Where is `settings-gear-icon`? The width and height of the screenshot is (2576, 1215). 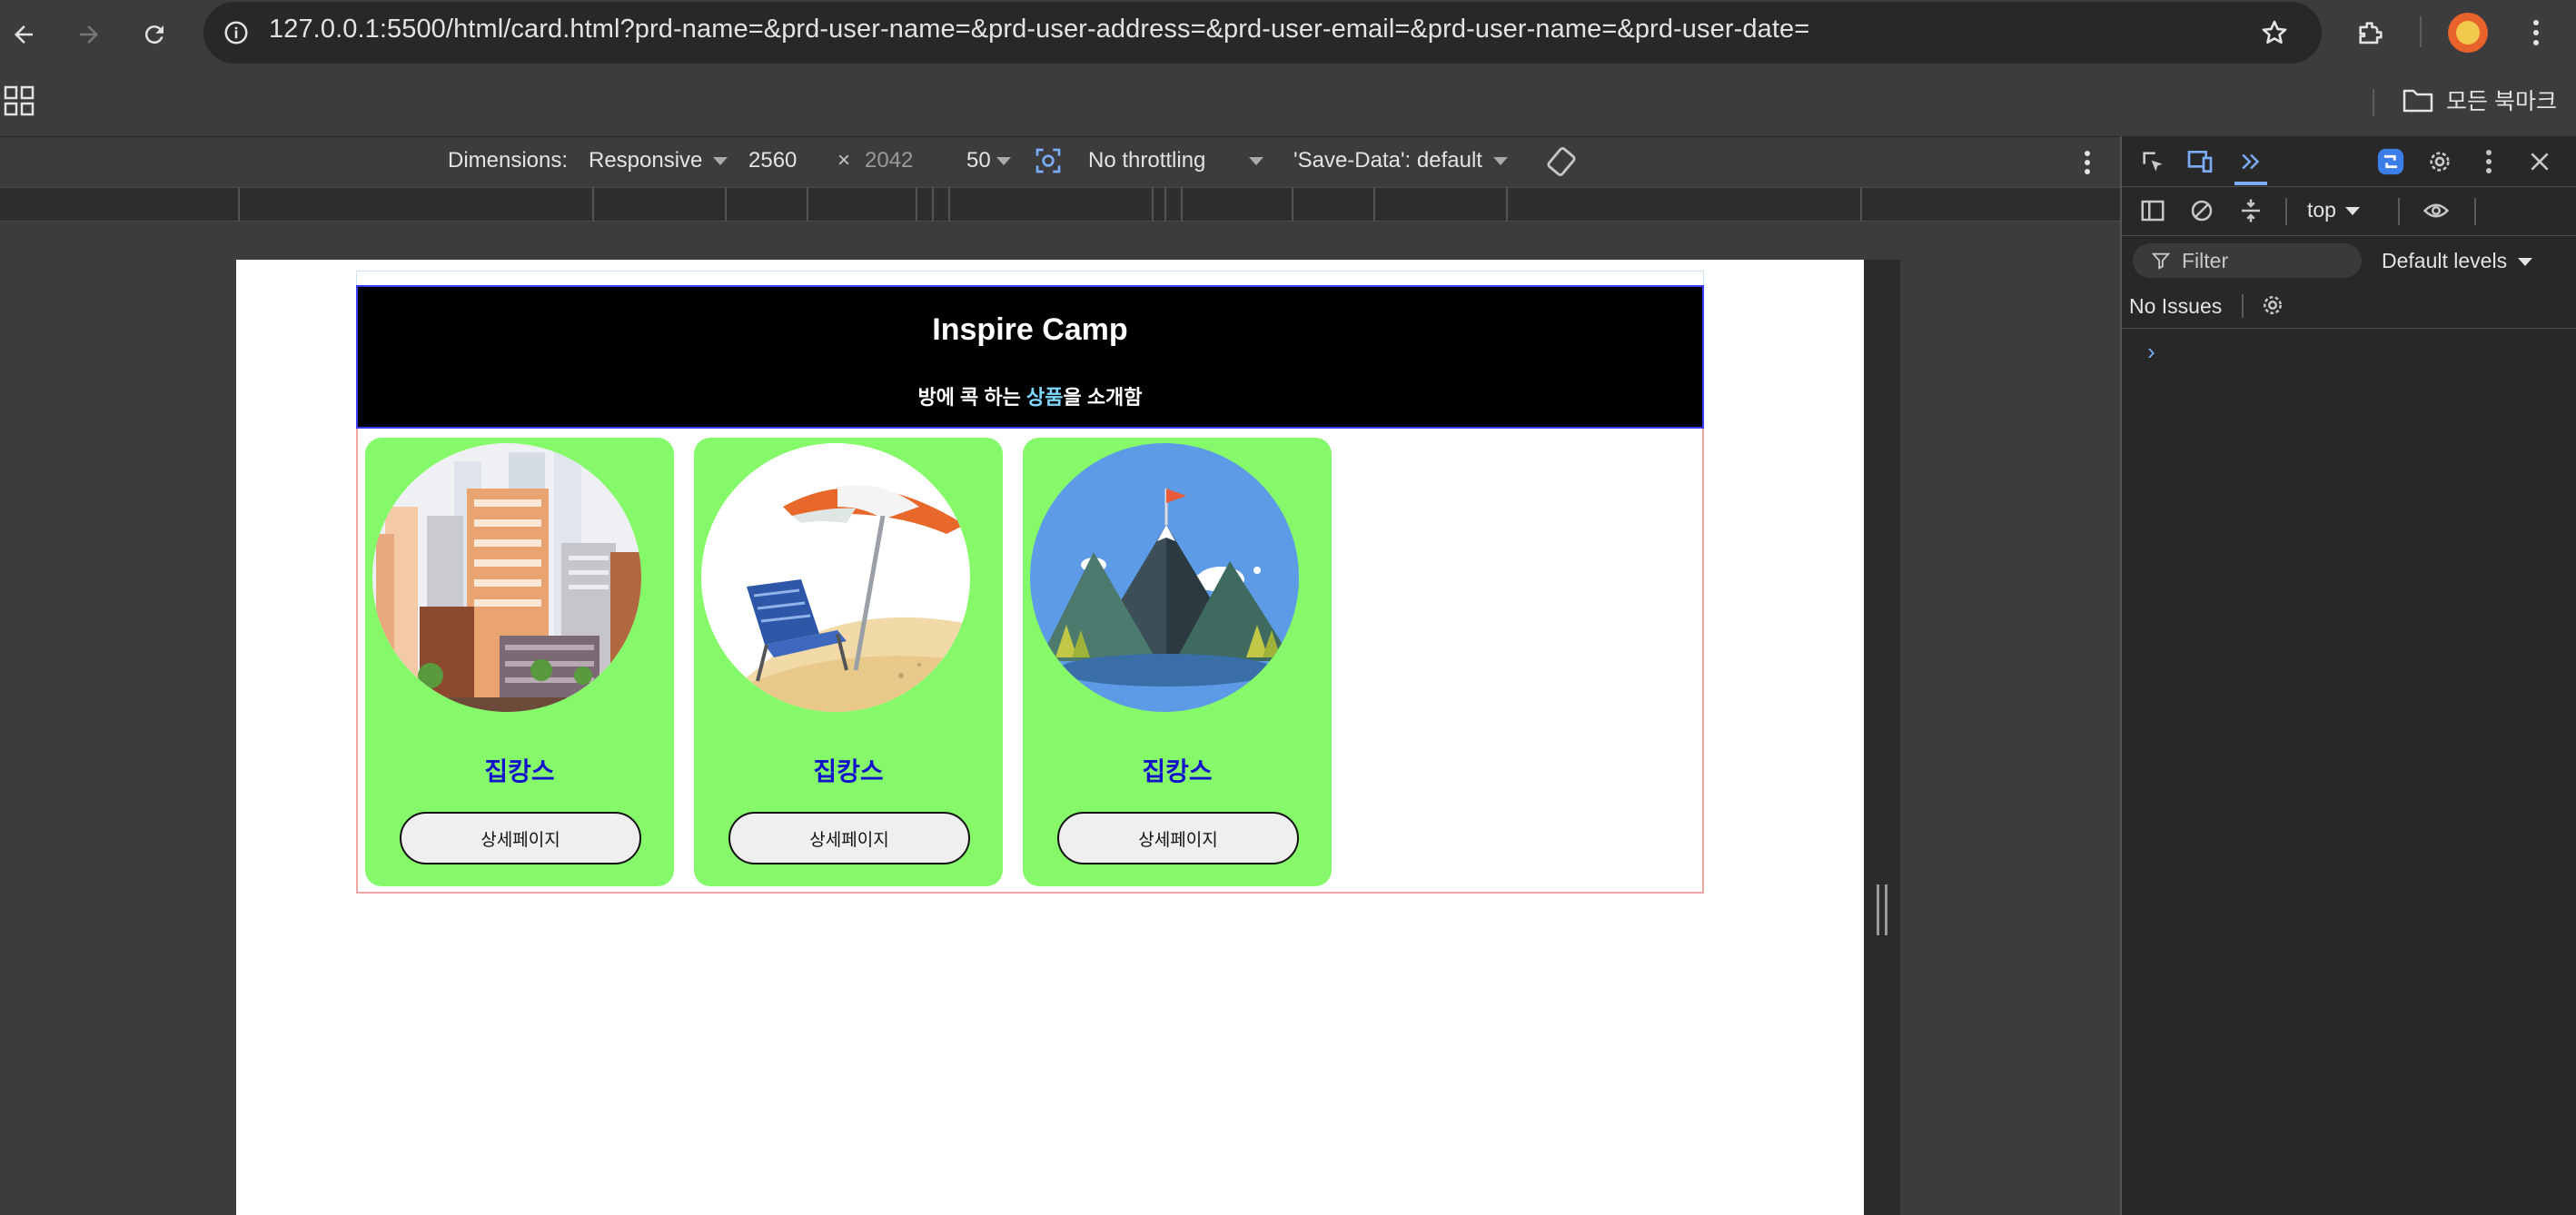
settings-gear-icon is located at coordinates (2439, 161).